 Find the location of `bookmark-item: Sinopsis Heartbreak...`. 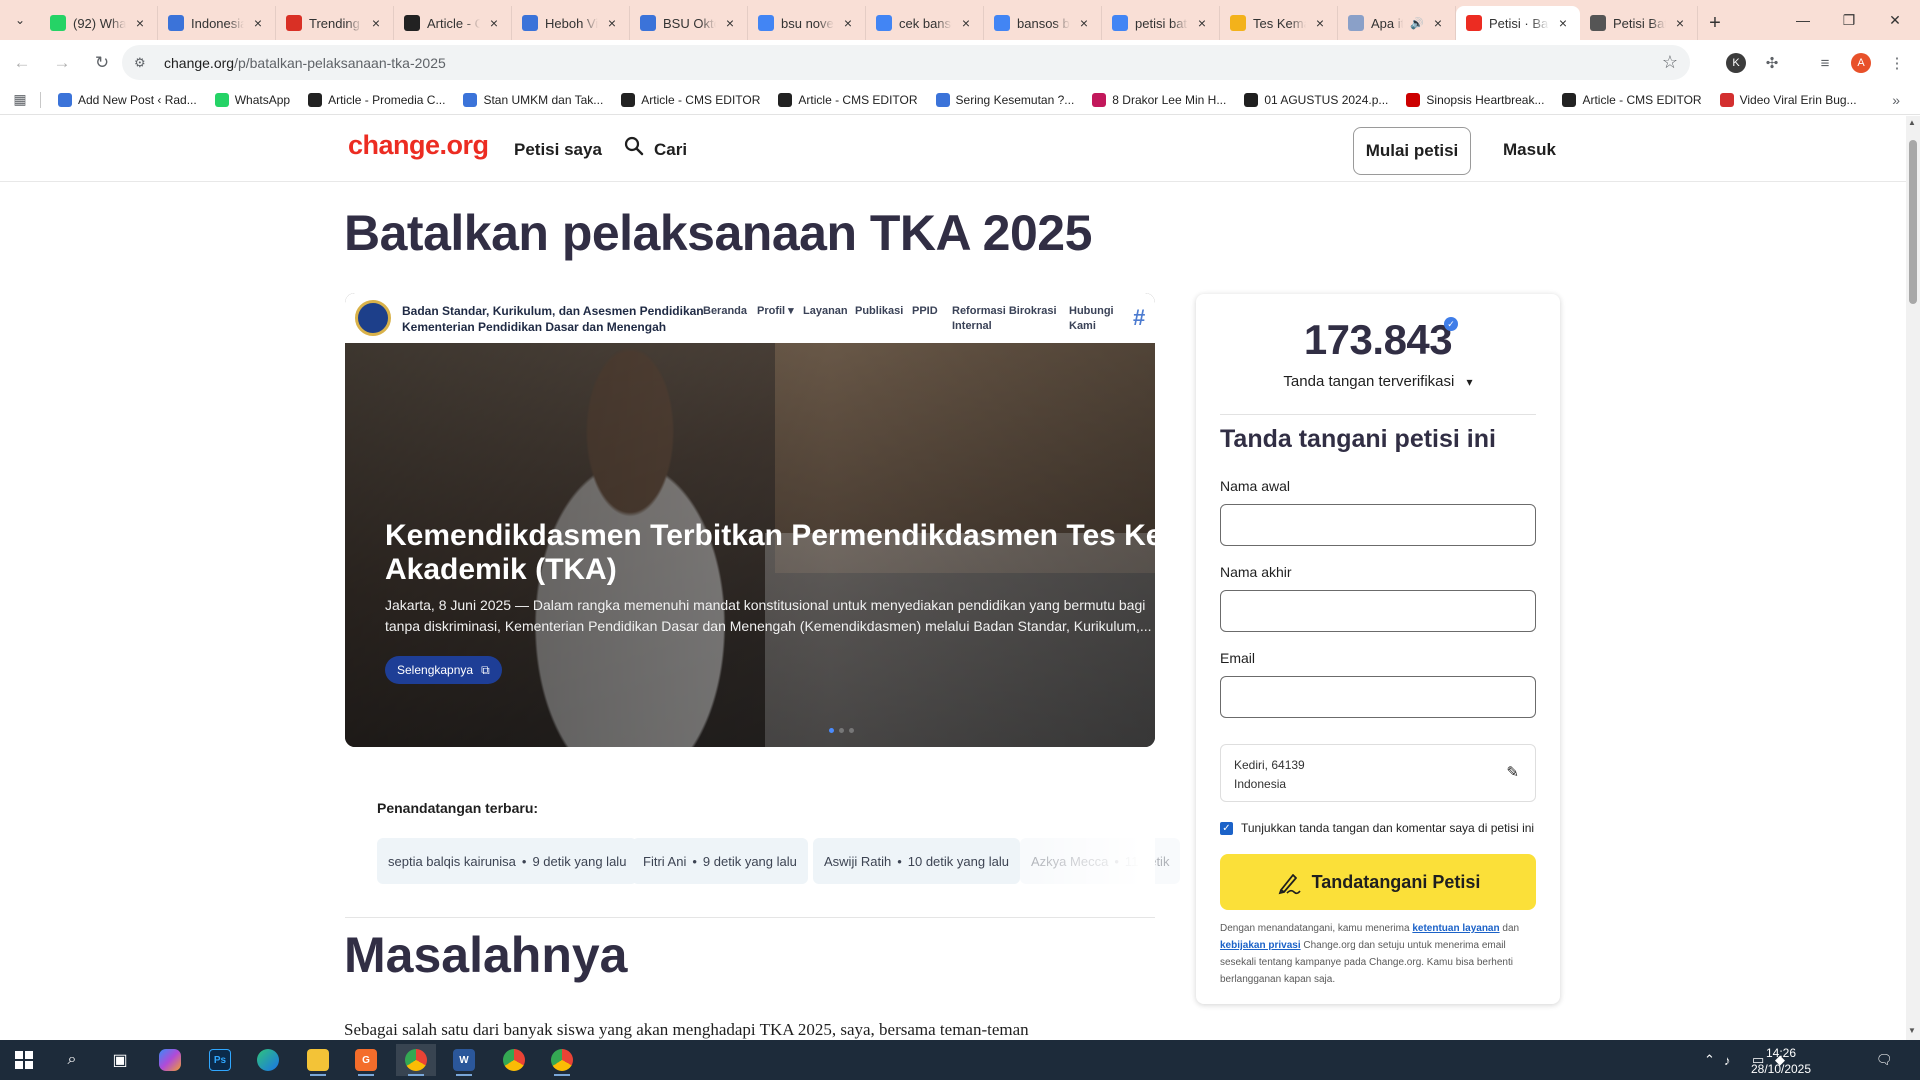

bookmark-item: Sinopsis Heartbreak... is located at coordinates (1475, 99).